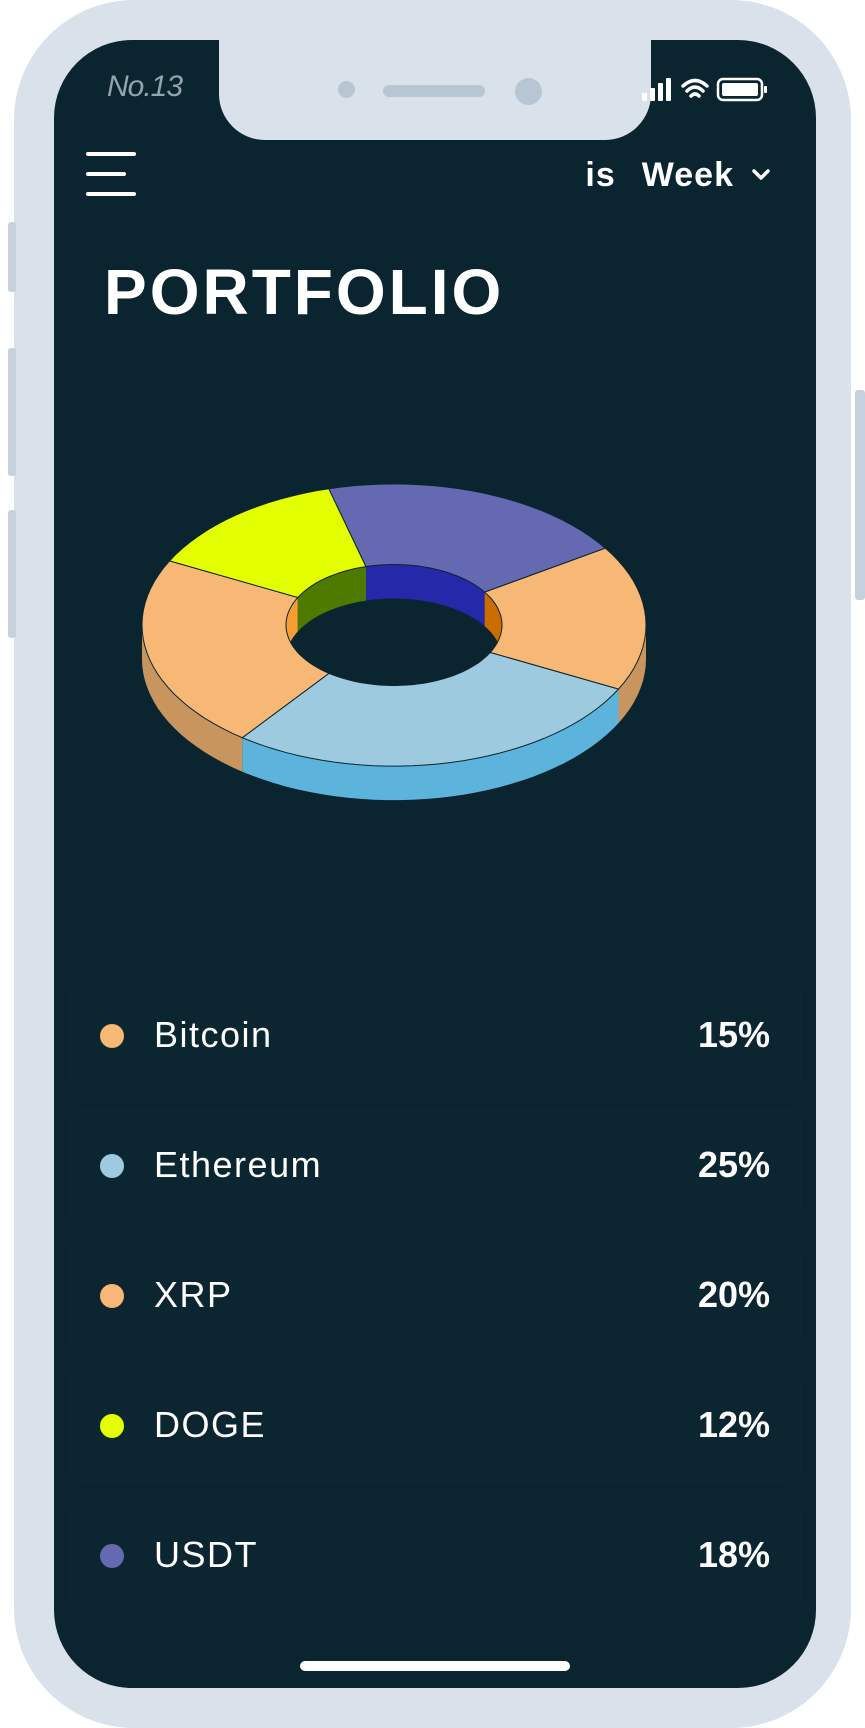  I want to click on home-indicator, so click(435, 1666).